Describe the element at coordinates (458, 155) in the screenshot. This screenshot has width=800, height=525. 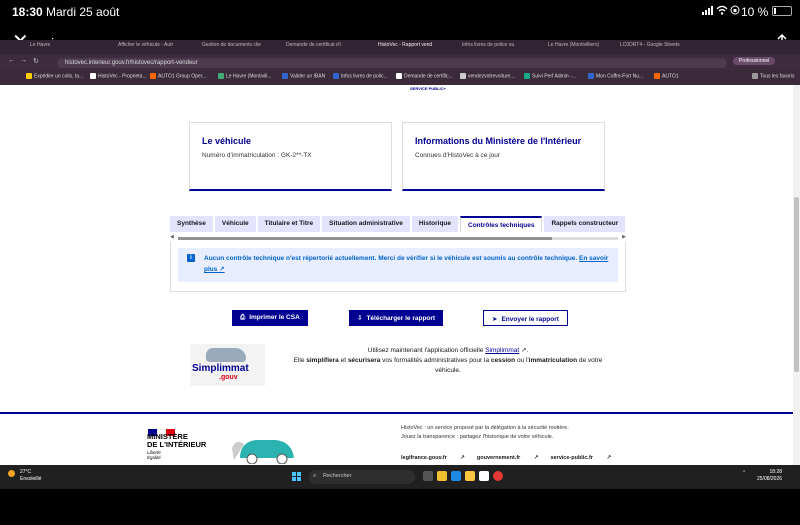
I see `ministry-card-text: Connues d'HistoVec à ce jour` at that location.